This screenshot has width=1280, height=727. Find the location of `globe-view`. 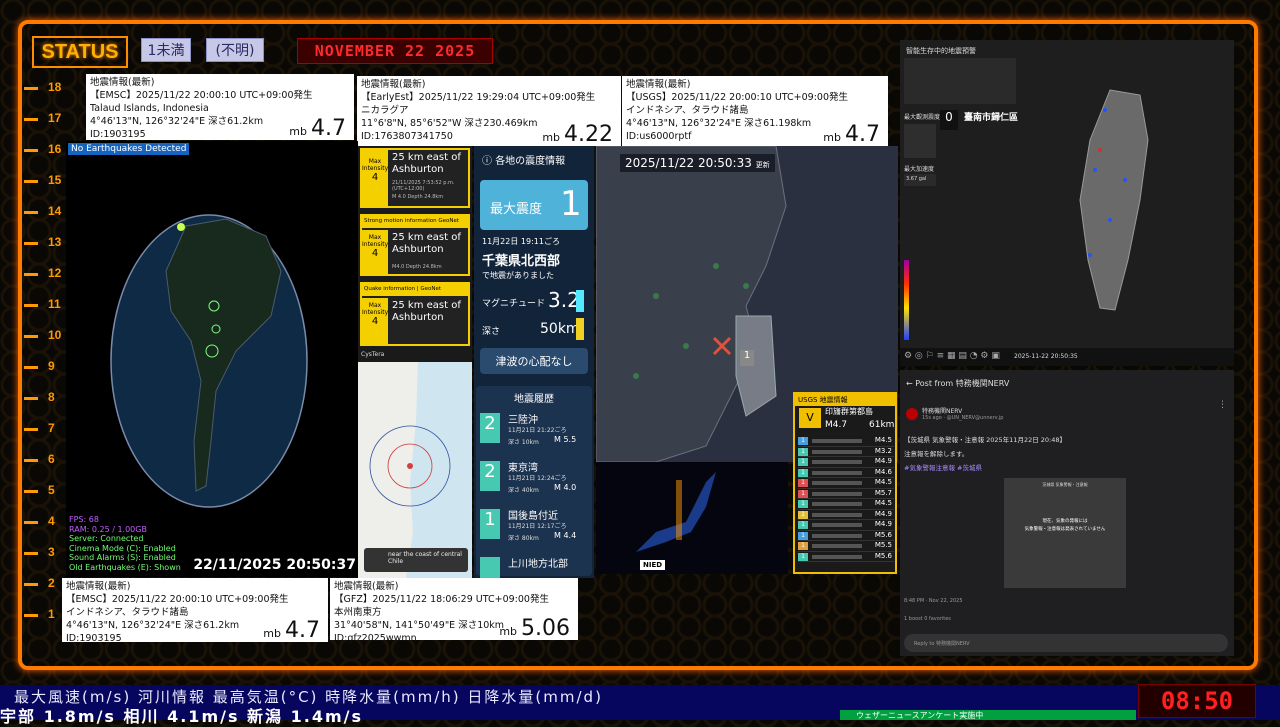

globe-view is located at coordinates (212, 359).